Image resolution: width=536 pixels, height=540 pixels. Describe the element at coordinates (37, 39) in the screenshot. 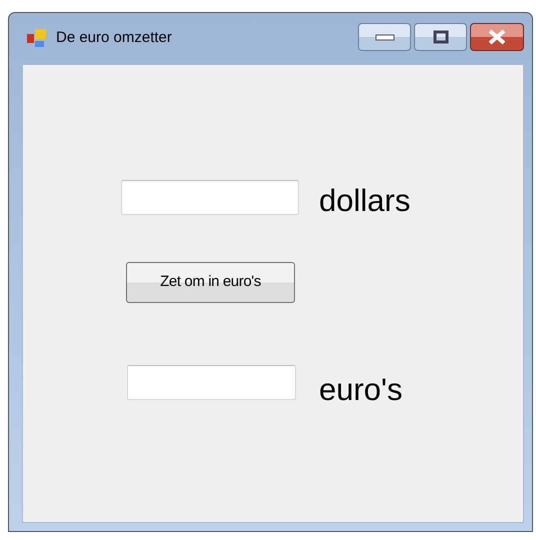

I see `app-icon` at that location.